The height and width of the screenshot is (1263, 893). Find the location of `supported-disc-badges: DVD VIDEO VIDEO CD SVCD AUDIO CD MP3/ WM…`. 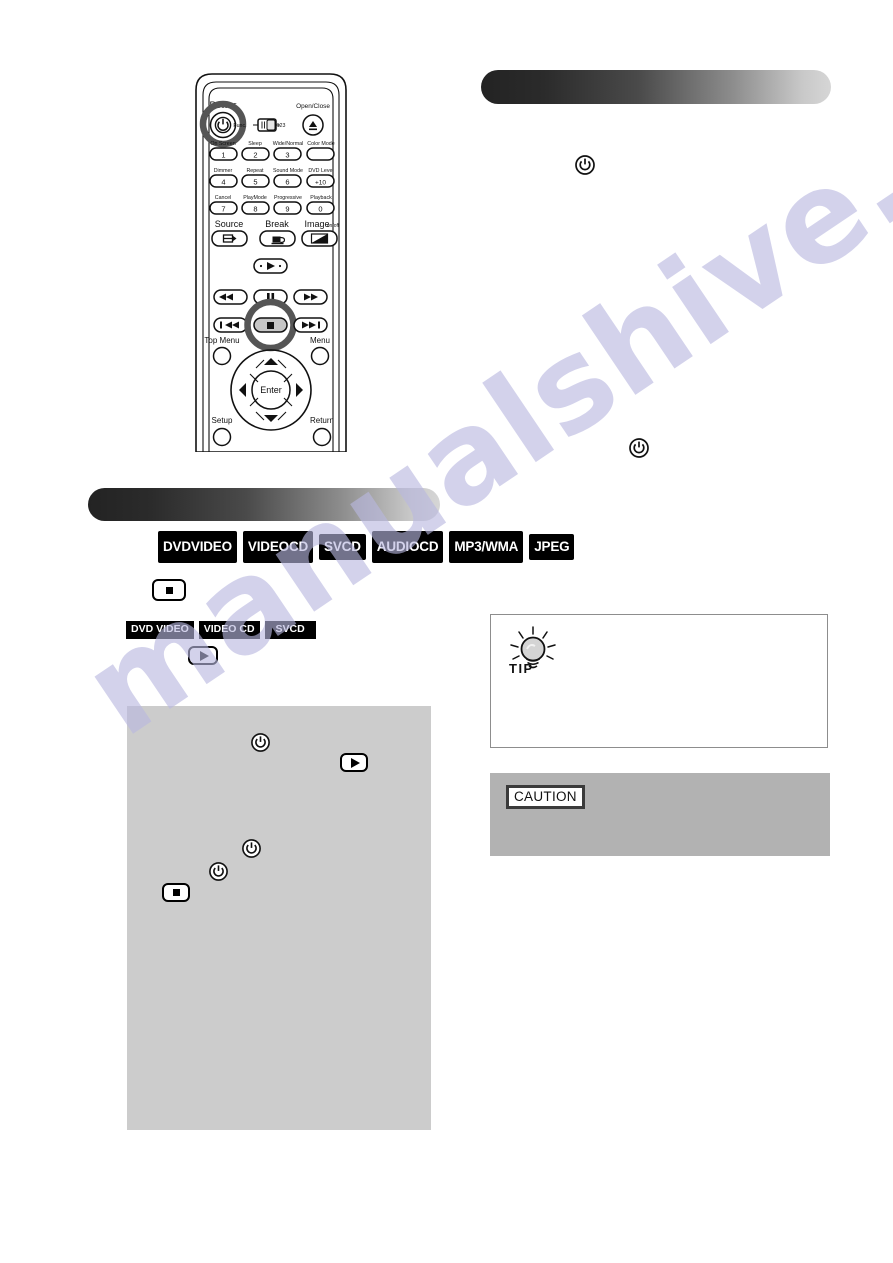

supported-disc-badges: DVD VIDEO VIDEO CD SVCD AUDIO CD MP3/ WM… is located at coordinates (366, 547).